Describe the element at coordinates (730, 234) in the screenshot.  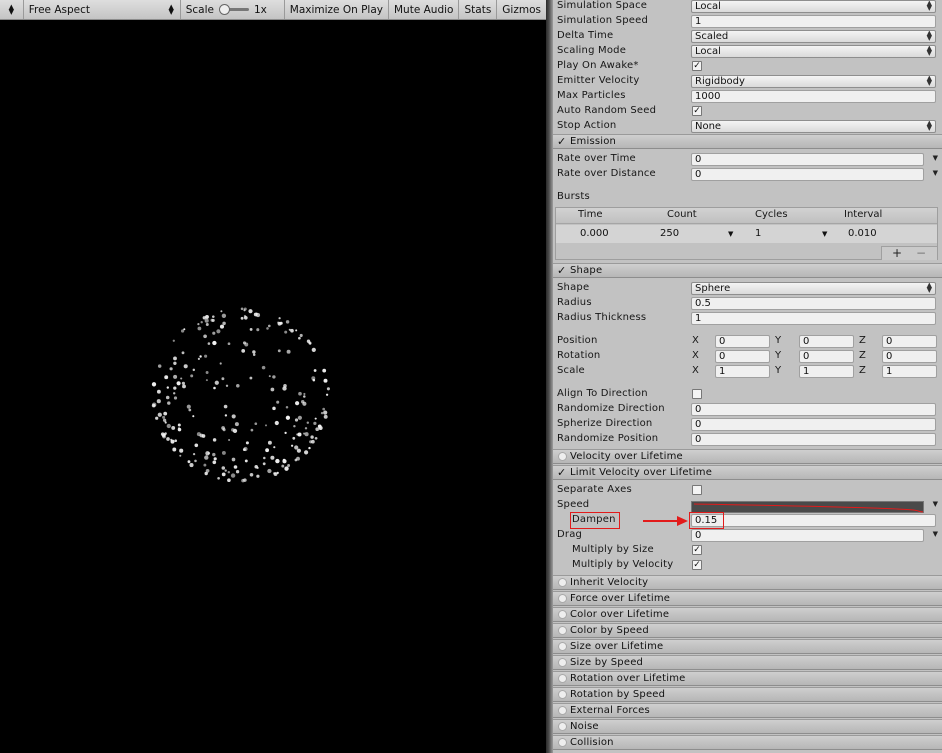
I see `burst-count-arrow-icon: ▼` at that location.